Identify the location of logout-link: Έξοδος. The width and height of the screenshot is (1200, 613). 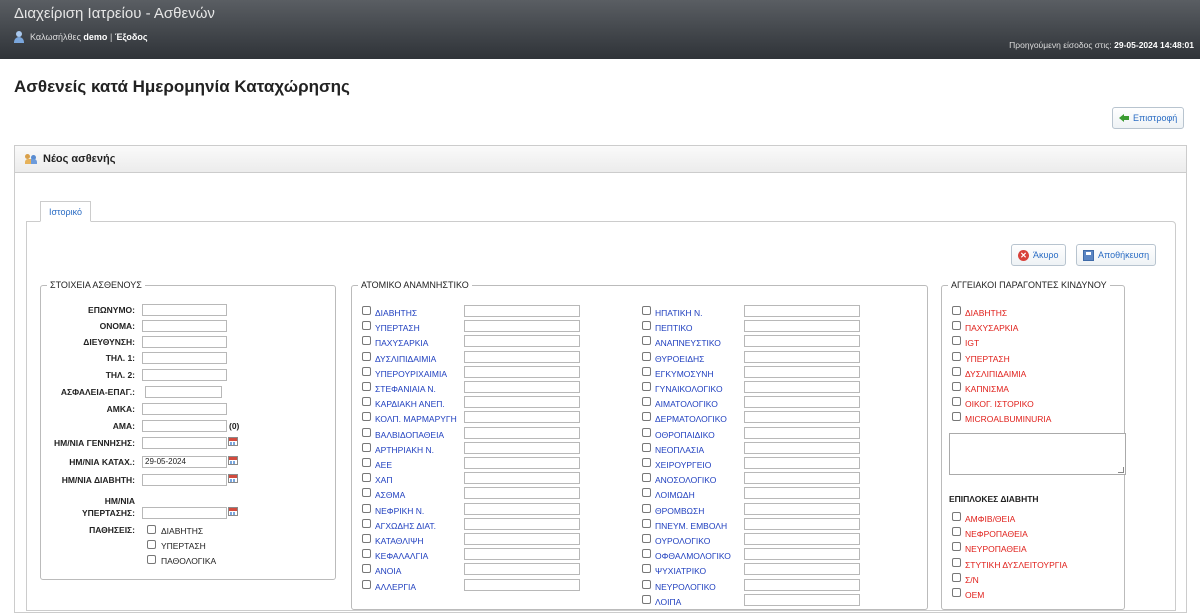
(131, 37).